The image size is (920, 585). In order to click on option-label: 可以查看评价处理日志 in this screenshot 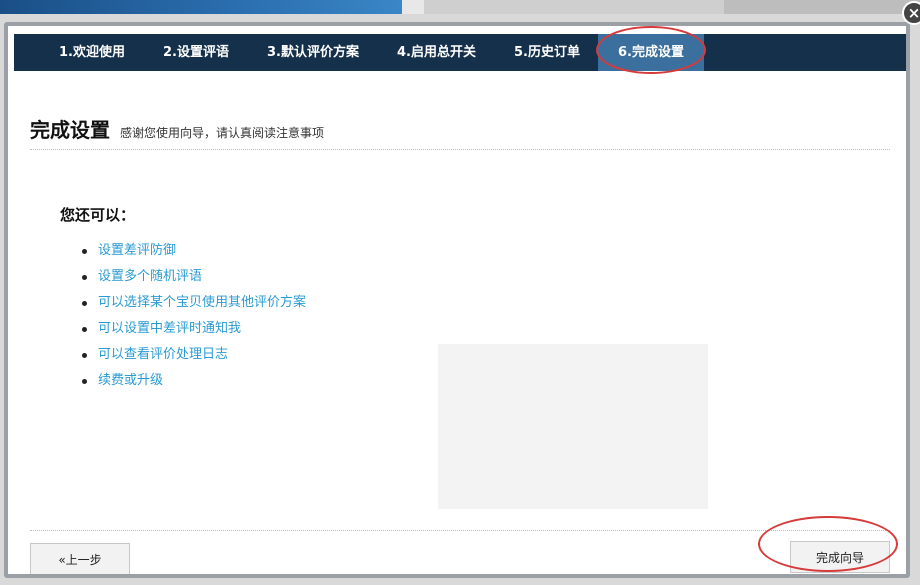, I will do `click(163, 354)`.